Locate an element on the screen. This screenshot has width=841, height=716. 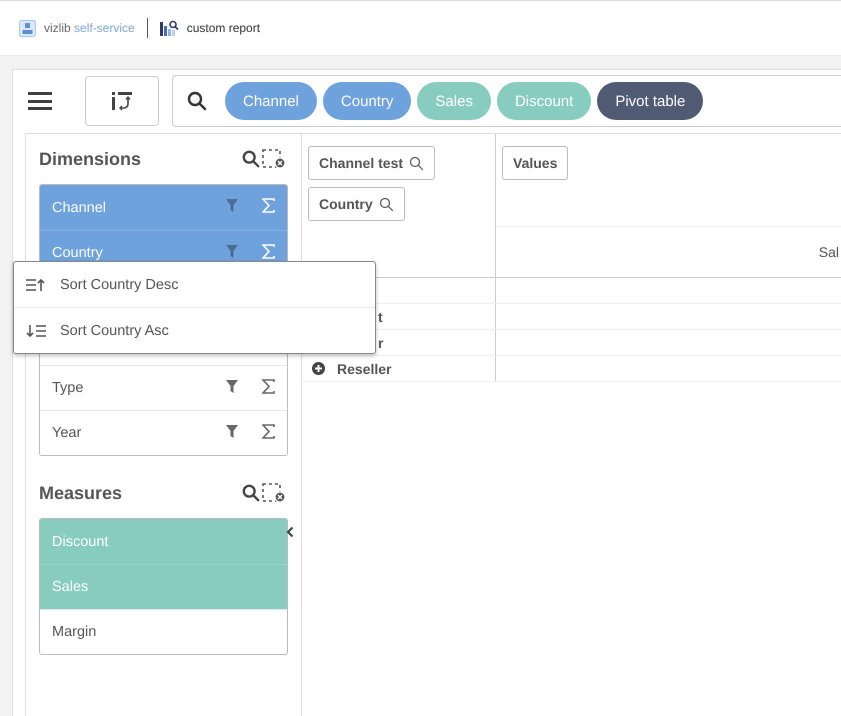
section-title: Dimensions is located at coordinates (90, 159).